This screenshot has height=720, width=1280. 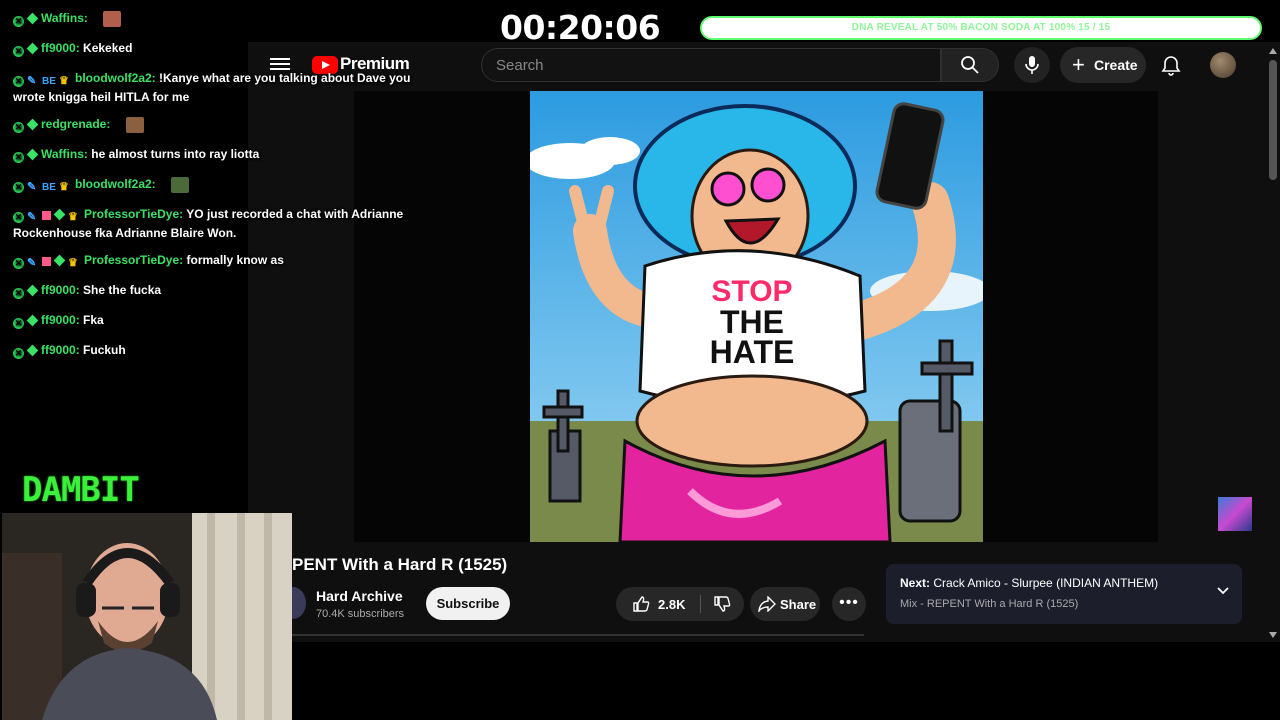 What do you see at coordinates (1223, 591) in the screenshot?
I see `chevron-down-icon` at bounding box center [1223, 591].